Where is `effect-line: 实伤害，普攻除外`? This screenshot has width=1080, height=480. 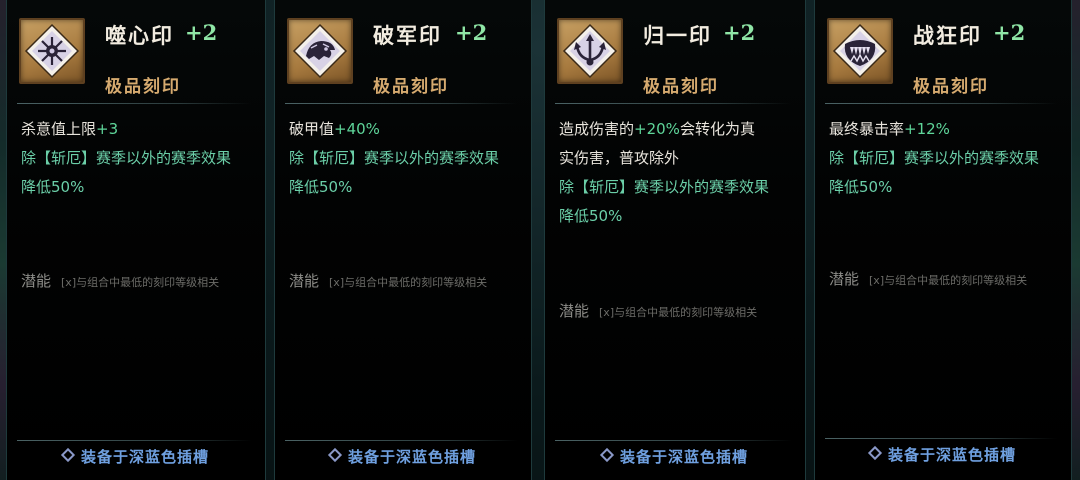
effect-line: 实伤害，普攻除外 is located at coordinates (619, 158).